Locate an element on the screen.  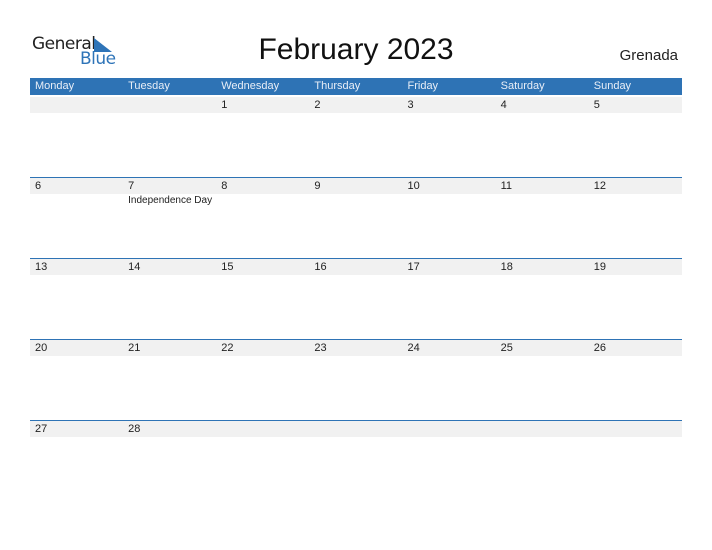
day-number: 10 is located at coordinates (413, 186).